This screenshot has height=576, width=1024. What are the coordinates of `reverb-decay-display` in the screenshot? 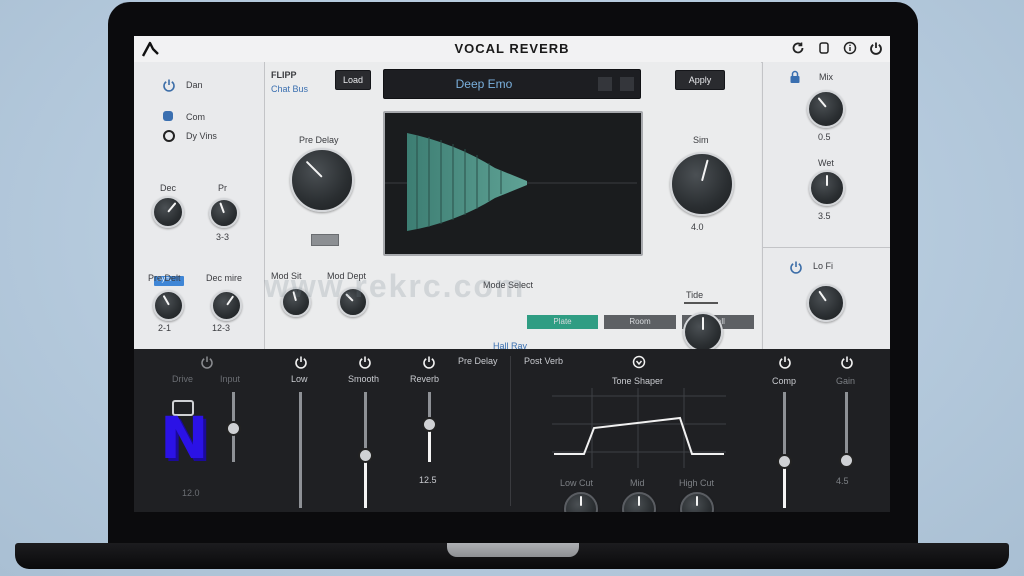 It's located at (513, 183).